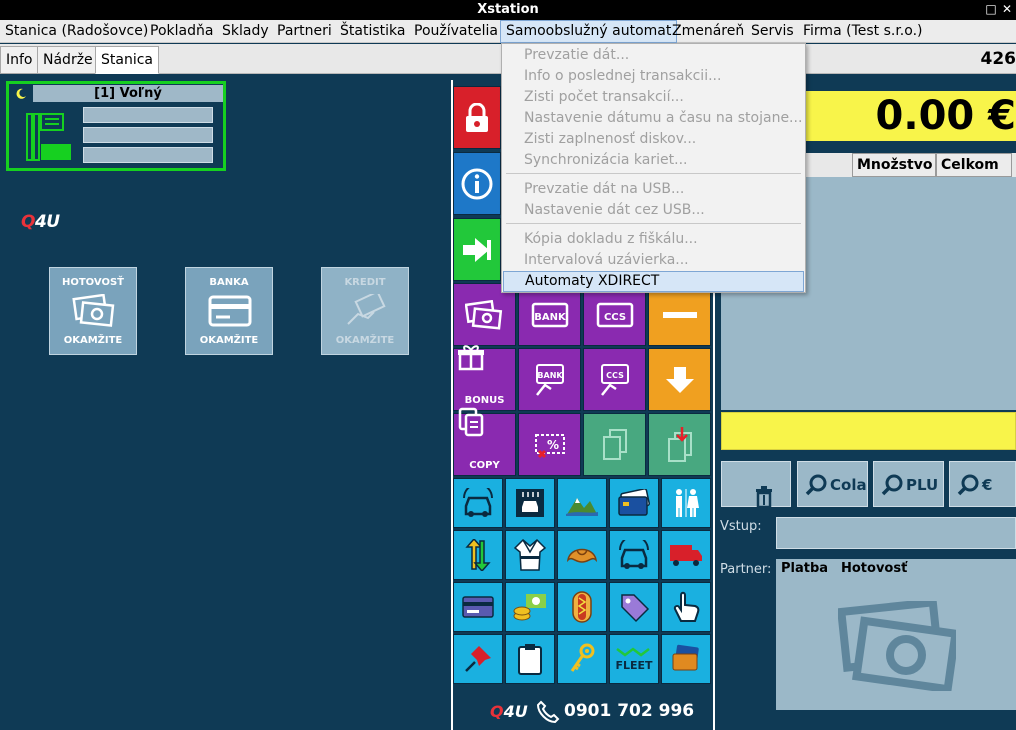  I want to click on total-amount: 0.00 €, so click(910, 116).